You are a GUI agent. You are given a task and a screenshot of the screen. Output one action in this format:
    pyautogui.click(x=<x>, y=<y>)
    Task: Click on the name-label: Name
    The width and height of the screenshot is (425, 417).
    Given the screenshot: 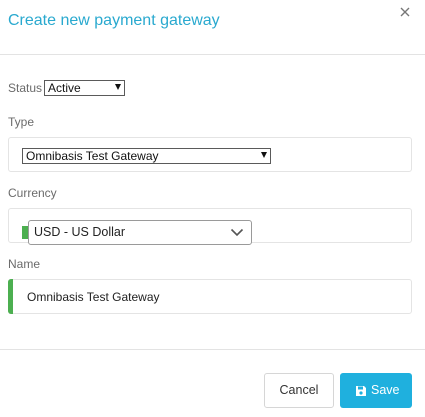 What is the action you would take?
    pyautogui.click(x=24, y=264)
    